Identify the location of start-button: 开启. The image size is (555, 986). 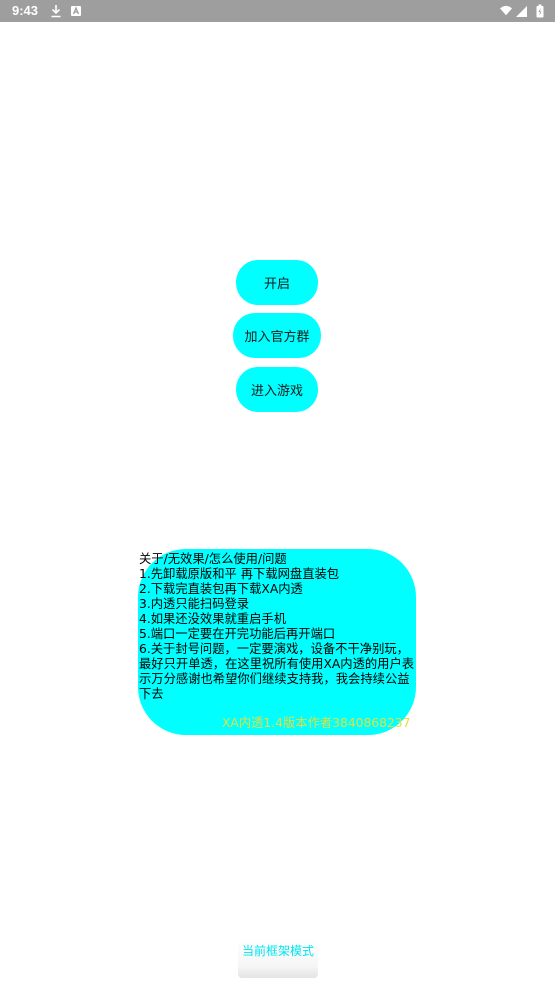
(277, 282).